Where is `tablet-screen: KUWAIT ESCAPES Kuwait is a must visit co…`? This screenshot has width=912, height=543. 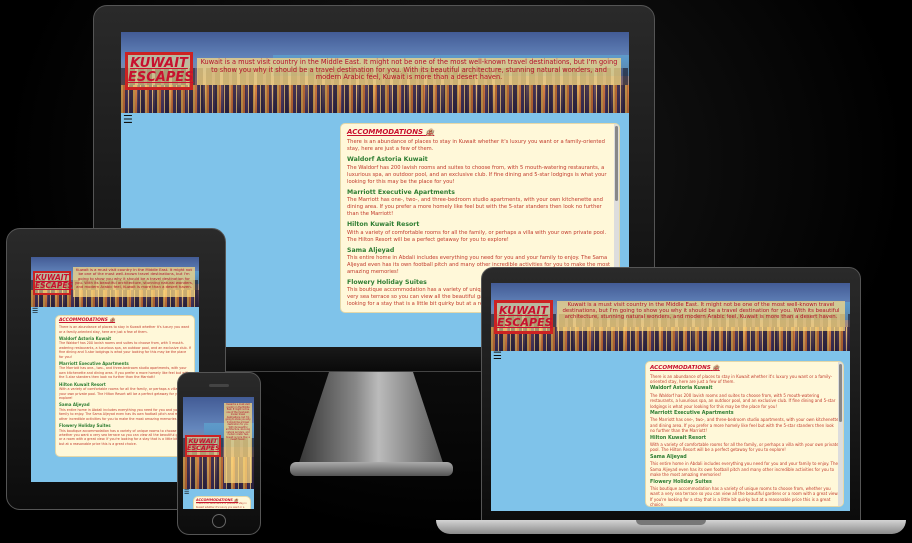
tablet-screen: KUWAIT ESCAPES Kuwait is a must visit co… is located at coordinates (115, 369).